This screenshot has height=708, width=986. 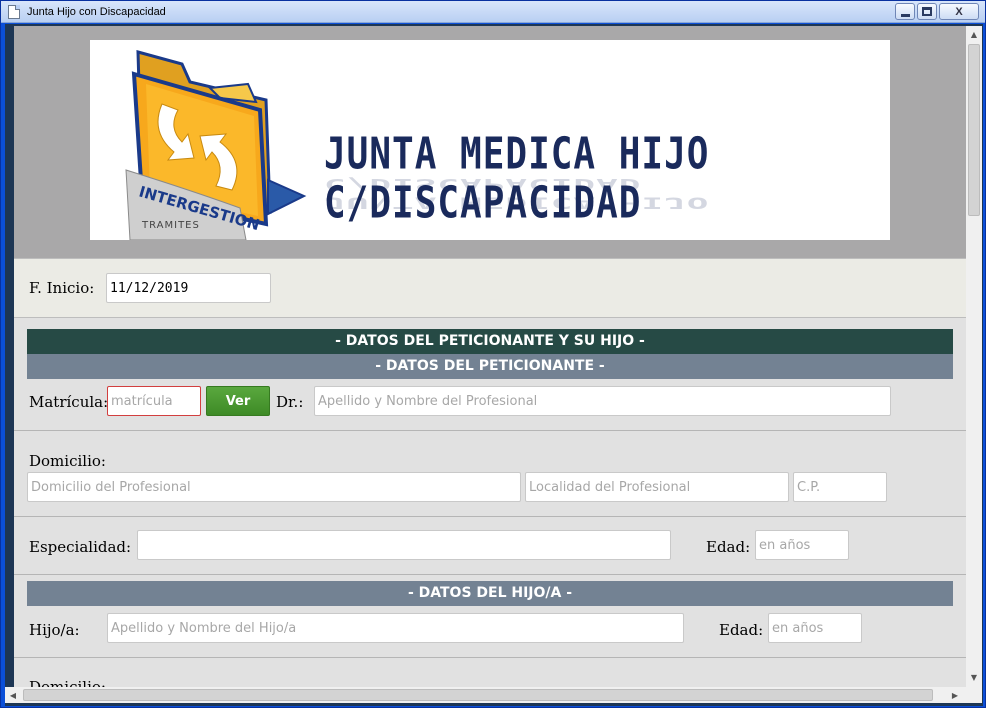 I want to click on section-title-peticionante-y-hijo: - DATOS DEL PETICIONANTE Y SU HIJO -, so click(x=490, y=341).